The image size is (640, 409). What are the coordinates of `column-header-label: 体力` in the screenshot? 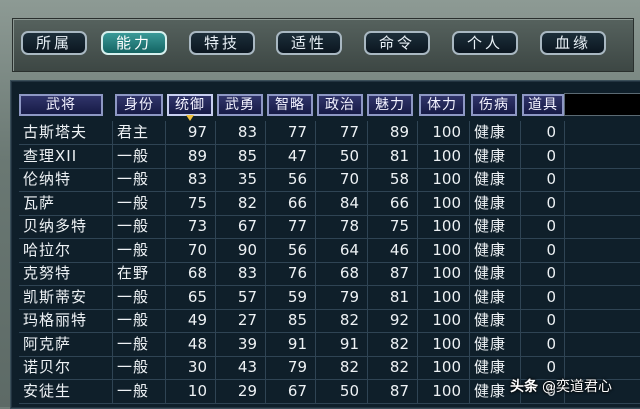 It's located at (442, 105).